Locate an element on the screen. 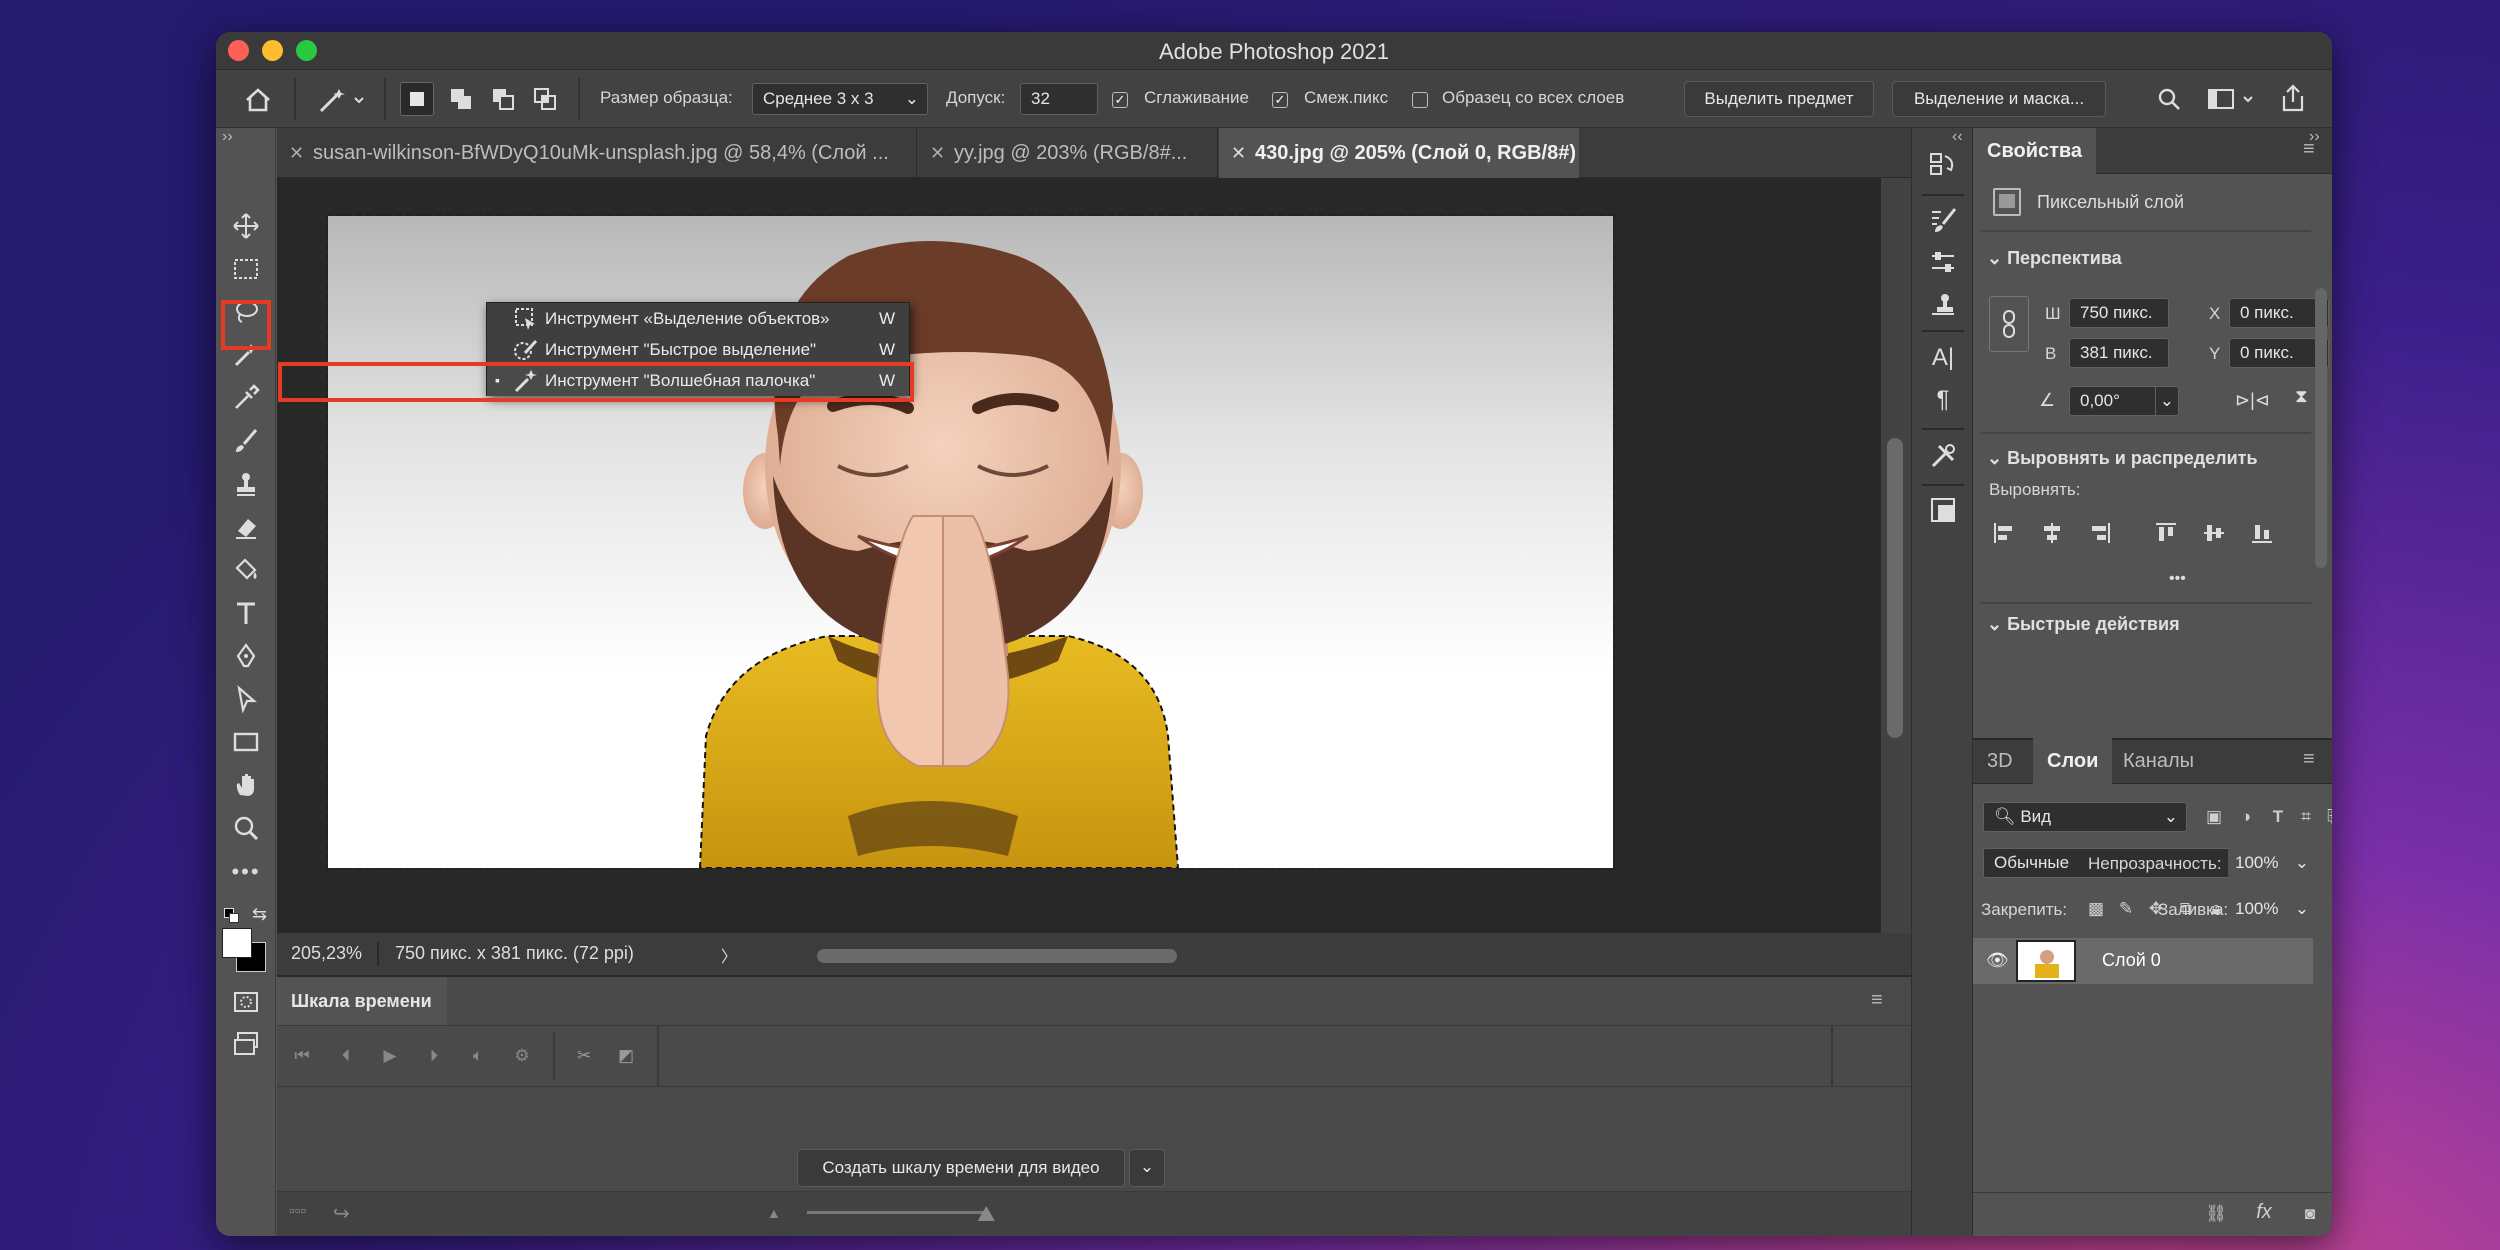  tab-channels: Каналы is located at coordinates (2158, 761).